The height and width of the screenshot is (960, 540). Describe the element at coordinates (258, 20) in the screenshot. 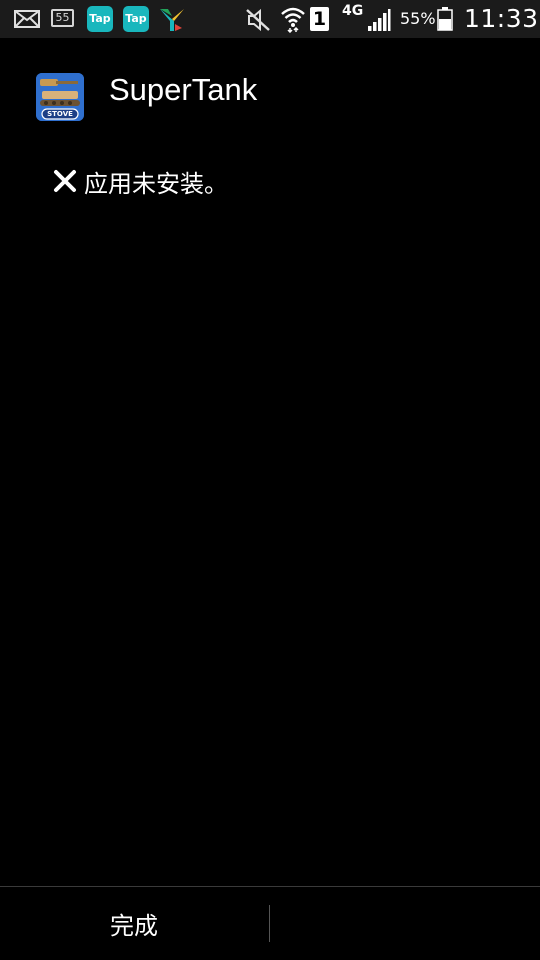

I see `mute-icon` at that location.